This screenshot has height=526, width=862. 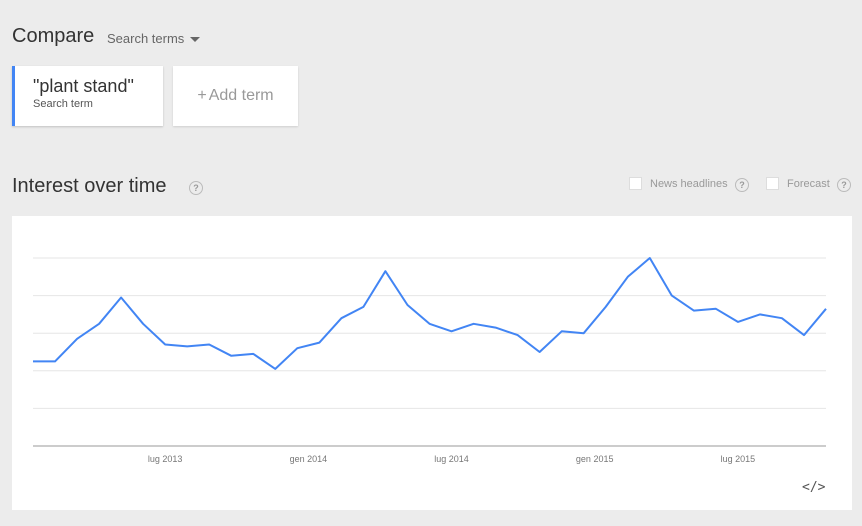 What do you see at coordinates (83, 86) in the screenshot?
I see `term-name: "plant stand"` at bounding box center [83, 86].